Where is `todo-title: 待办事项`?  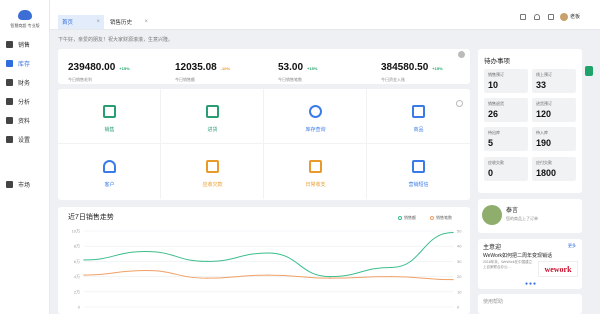
todo-title: 待办事项 is located at coordinates (497, 61).